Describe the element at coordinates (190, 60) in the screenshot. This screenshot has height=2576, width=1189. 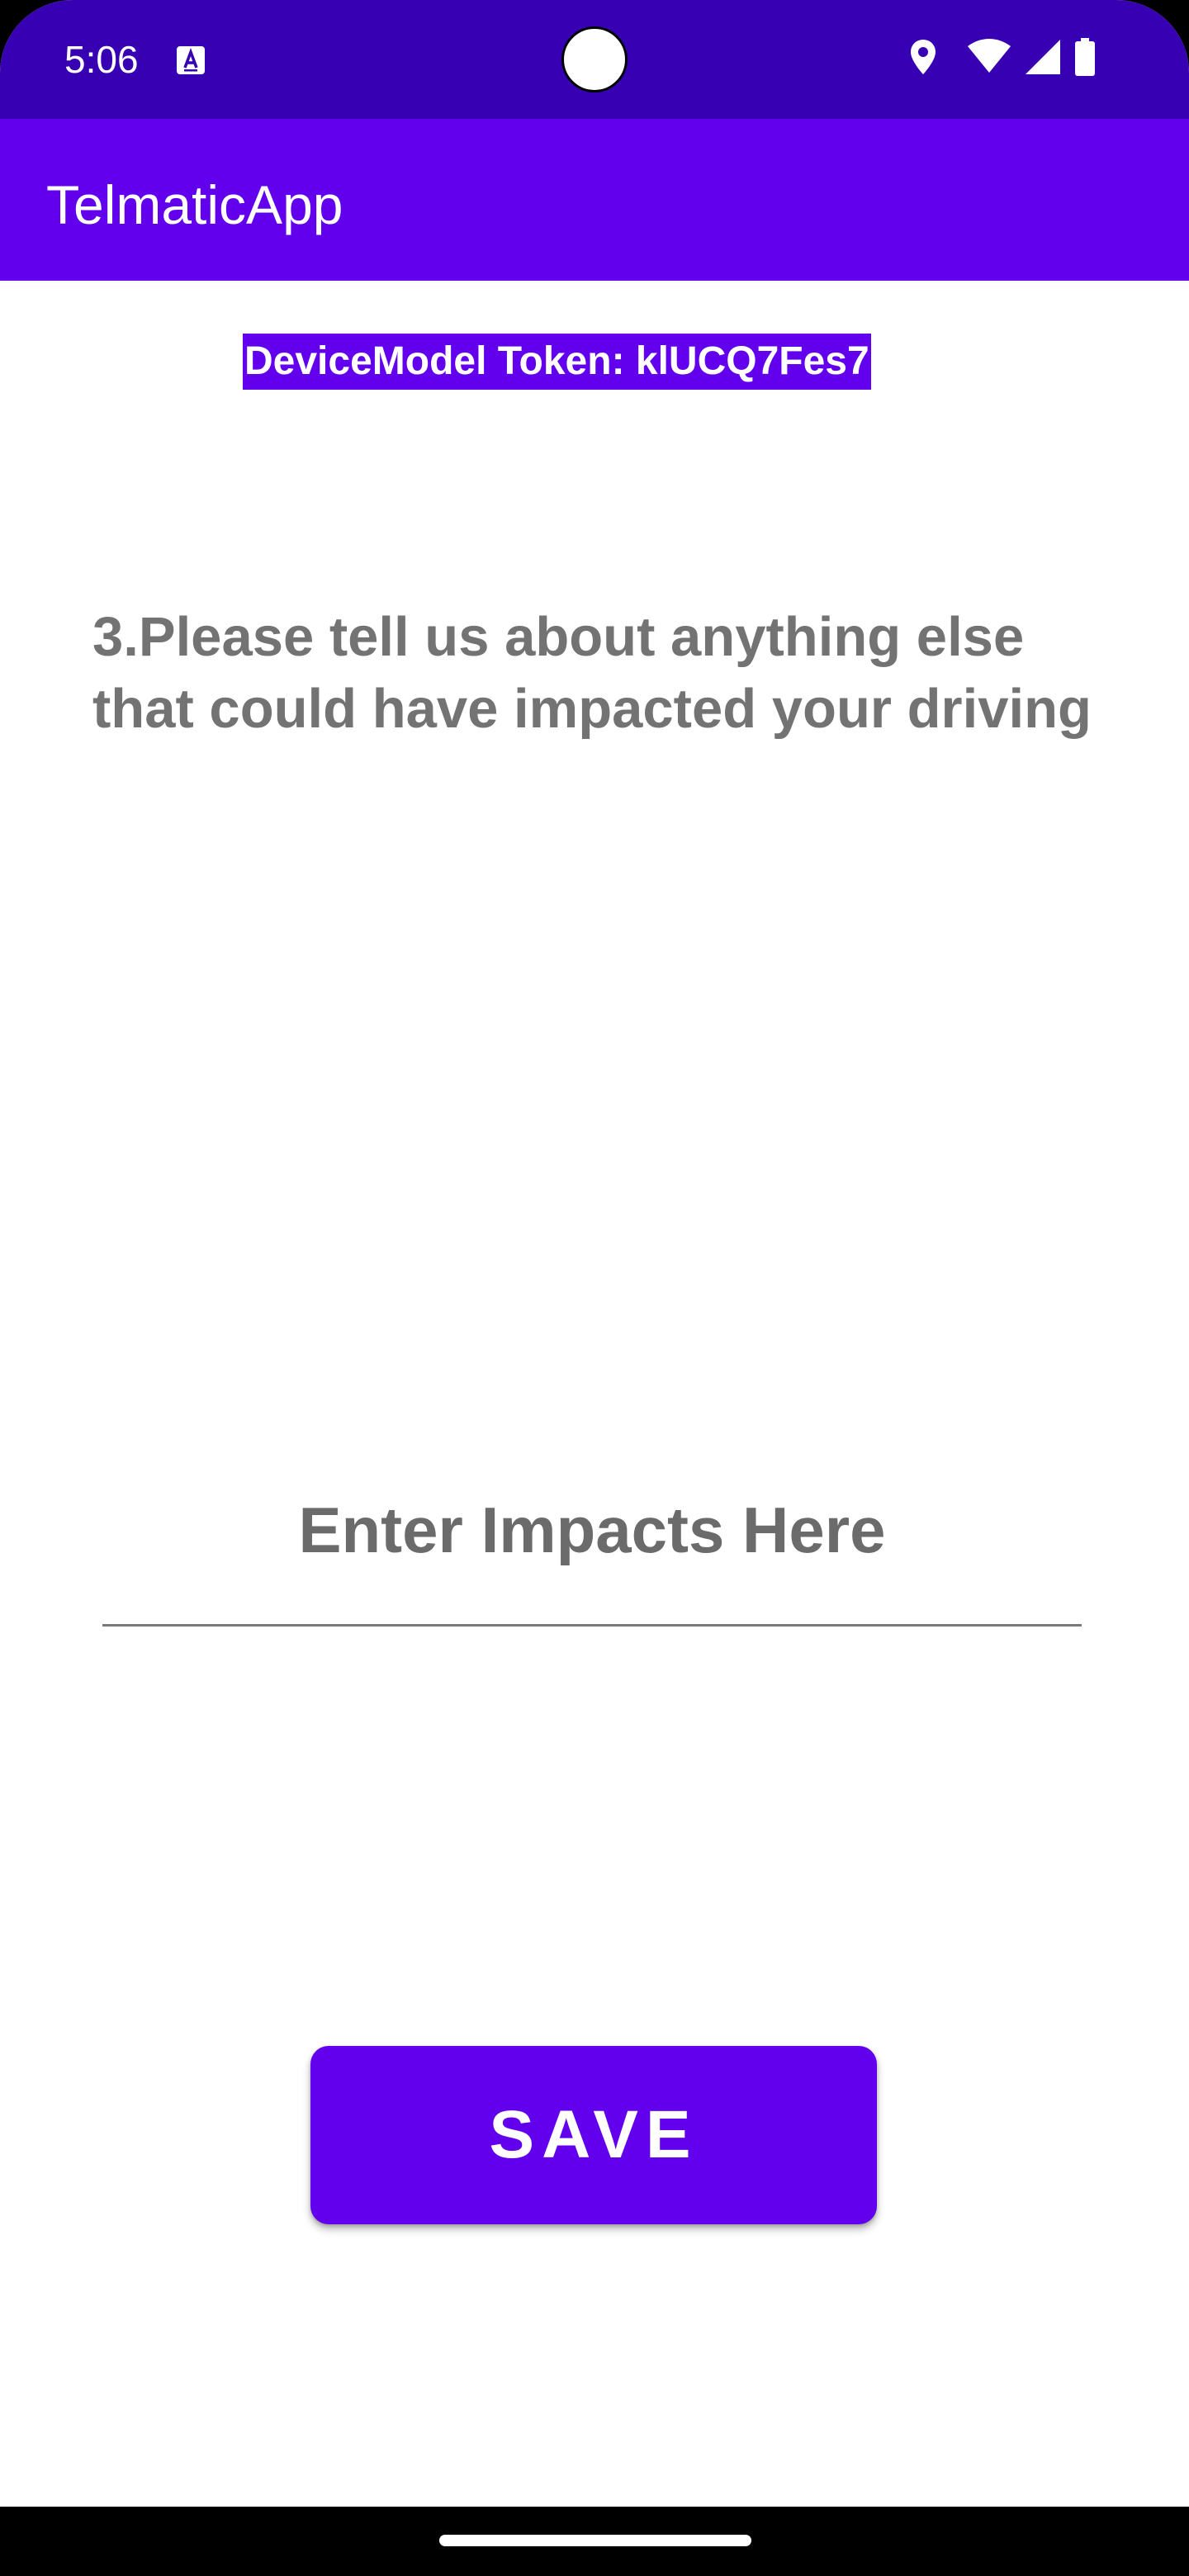
I see `notification-a-icon` at that location.